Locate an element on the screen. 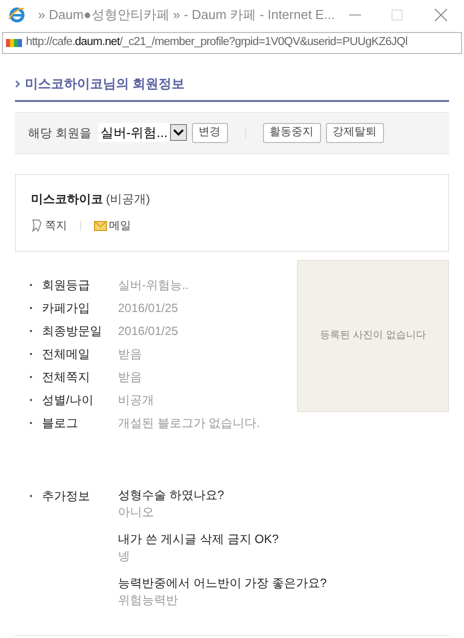 This screenshot has width=464, height=638. envelope-icon is located at coordinates (100, 225).